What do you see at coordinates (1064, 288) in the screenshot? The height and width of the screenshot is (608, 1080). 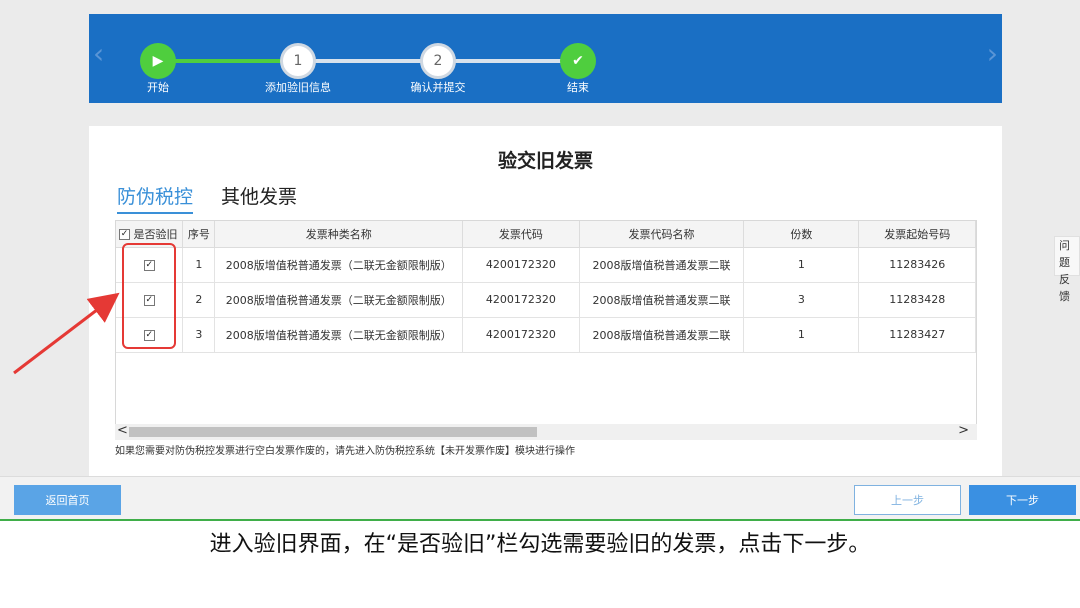 I see `feedback-line-2: 反馈` at bounding box center [1064, 288].